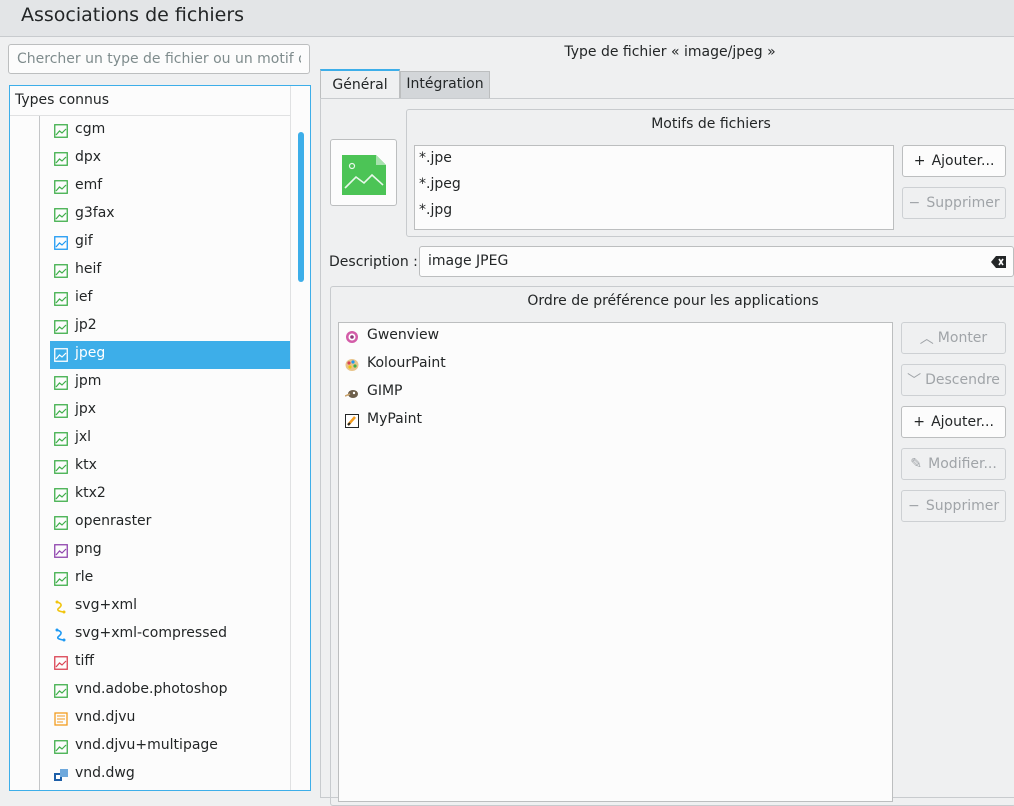 The width and height of the screenshot is (1014, 806). I want to click on tree-item-label: jp2, so click(86, 325).